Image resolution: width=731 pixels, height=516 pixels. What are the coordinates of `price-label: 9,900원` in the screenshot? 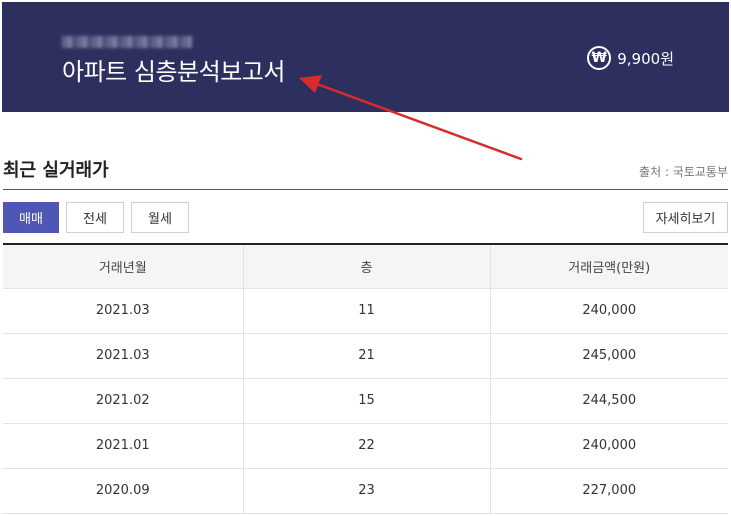 It's located at (645, 58).